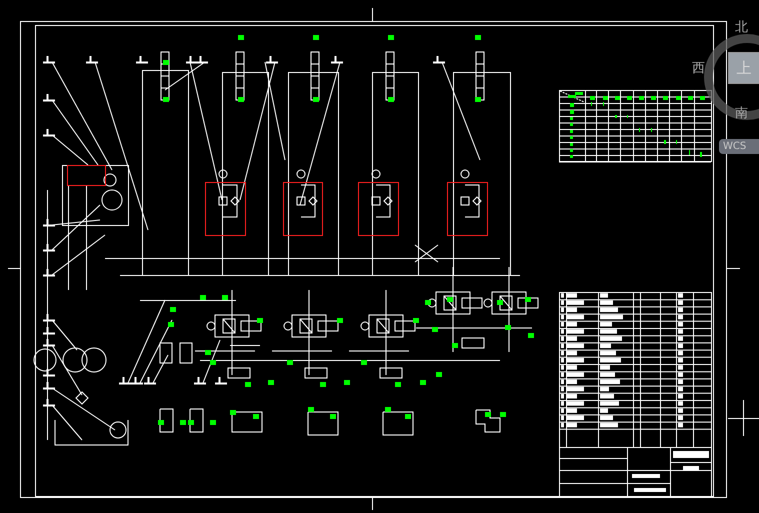  What do you see at coordinates (741, 114) in the screenshot?
I see `compass-direction: 南` at bounding box center [741, 114].